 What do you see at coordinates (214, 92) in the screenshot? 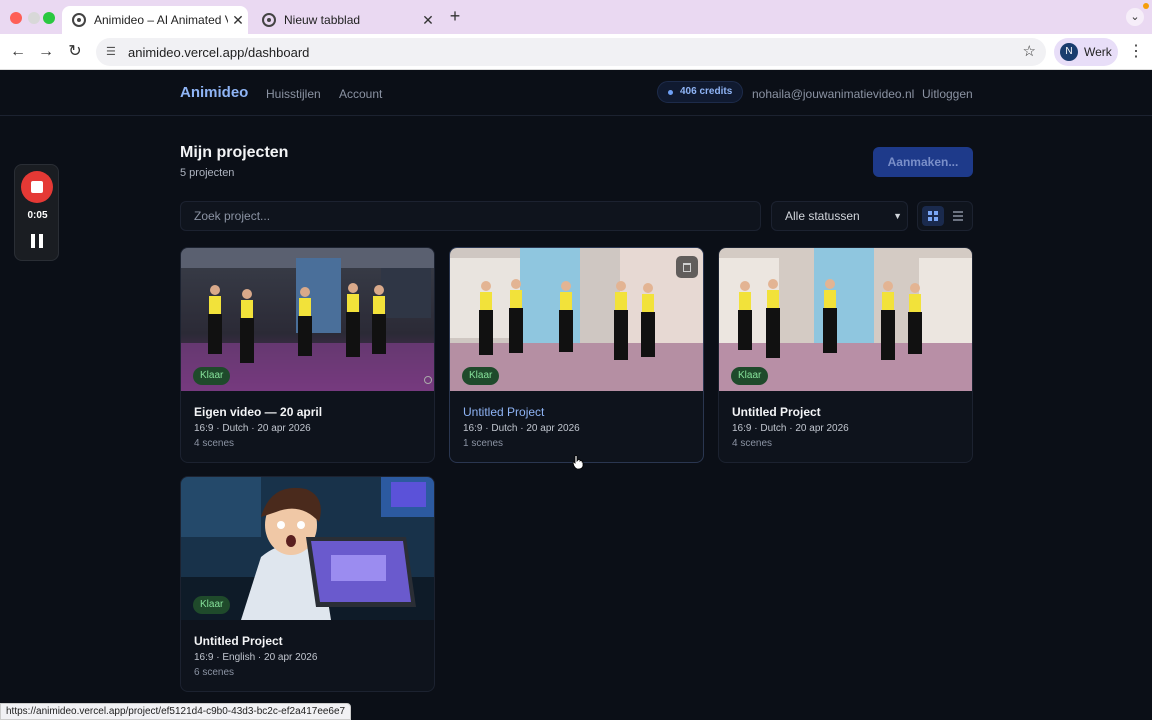
I see `brand-logo: Animideo` at bounding box center [214, 92].